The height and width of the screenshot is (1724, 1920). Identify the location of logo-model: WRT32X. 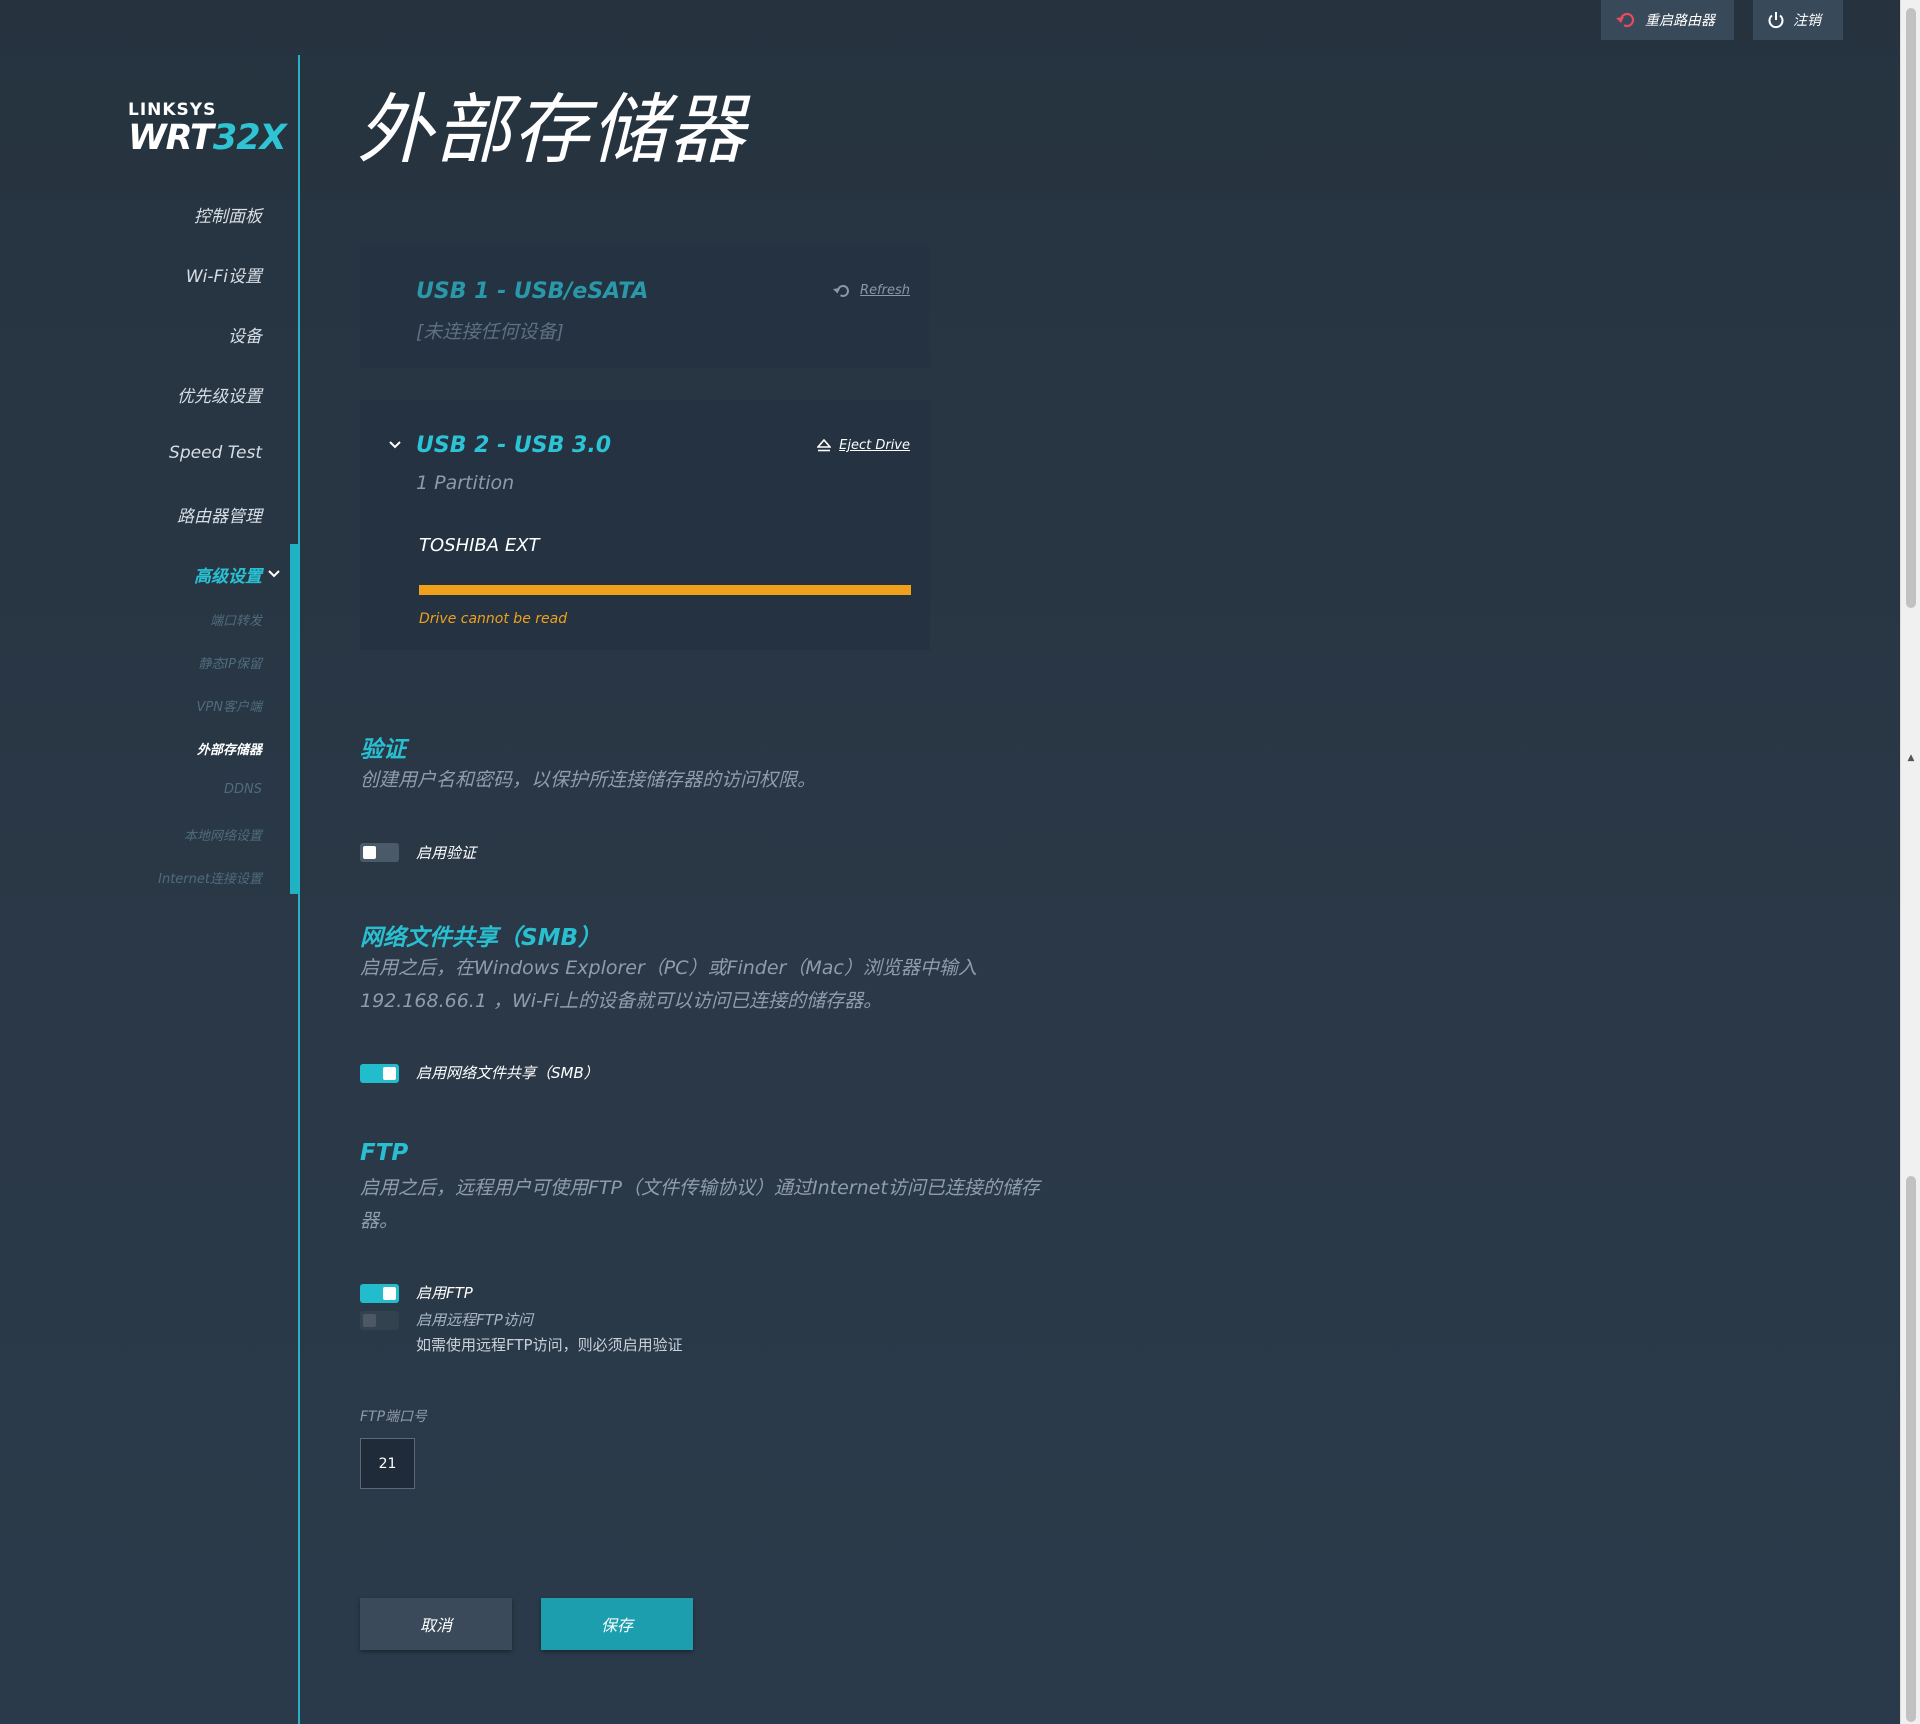
(207, 138).